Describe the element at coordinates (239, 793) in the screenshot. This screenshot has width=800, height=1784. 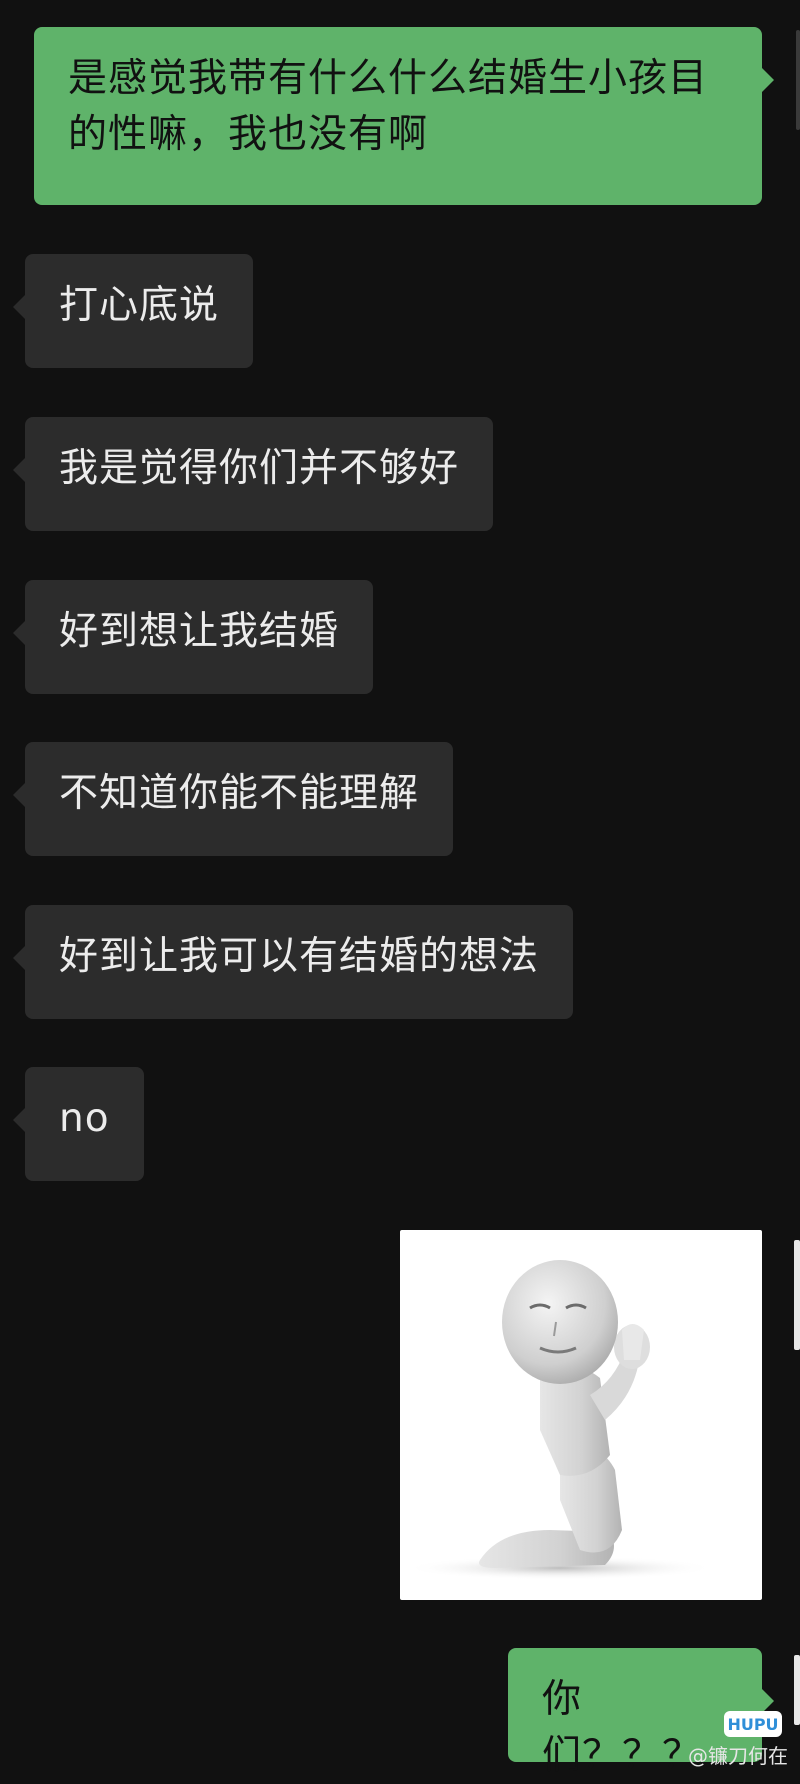
I see `message-text: 不知道你能不能理解` at that location.